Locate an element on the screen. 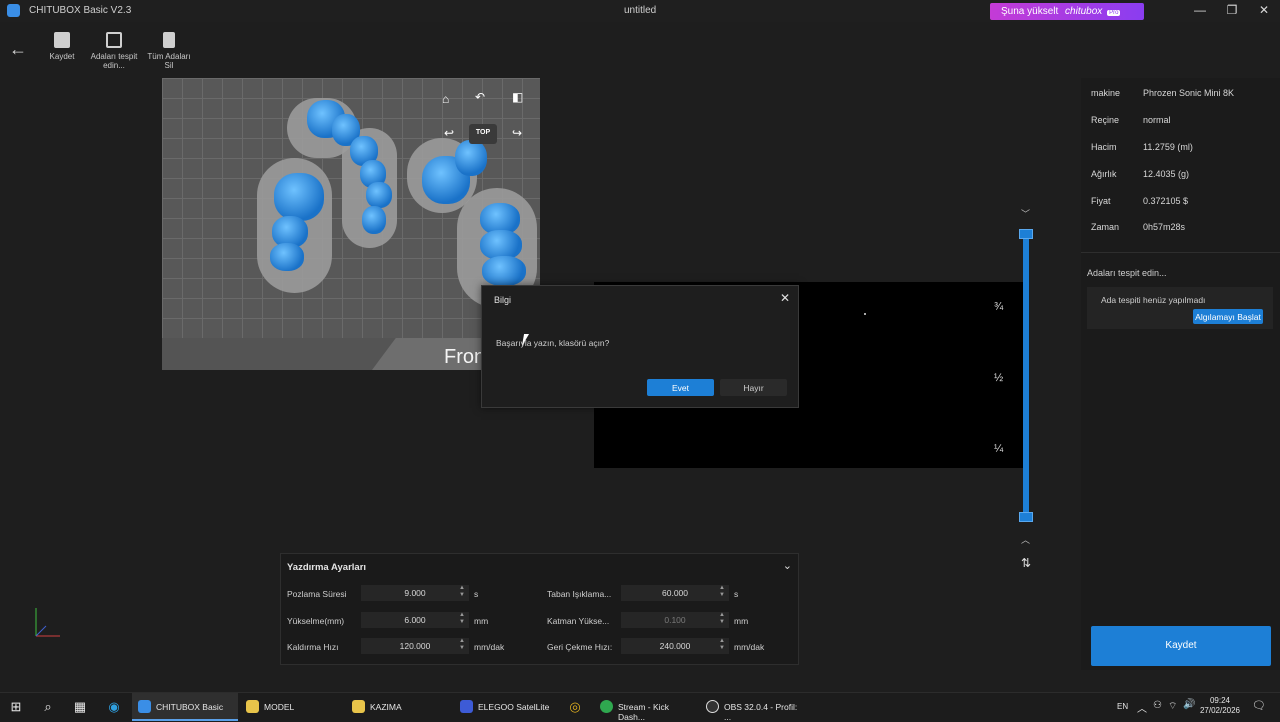  cube-view-icon: ◧ is located at coordinates (517, 97).